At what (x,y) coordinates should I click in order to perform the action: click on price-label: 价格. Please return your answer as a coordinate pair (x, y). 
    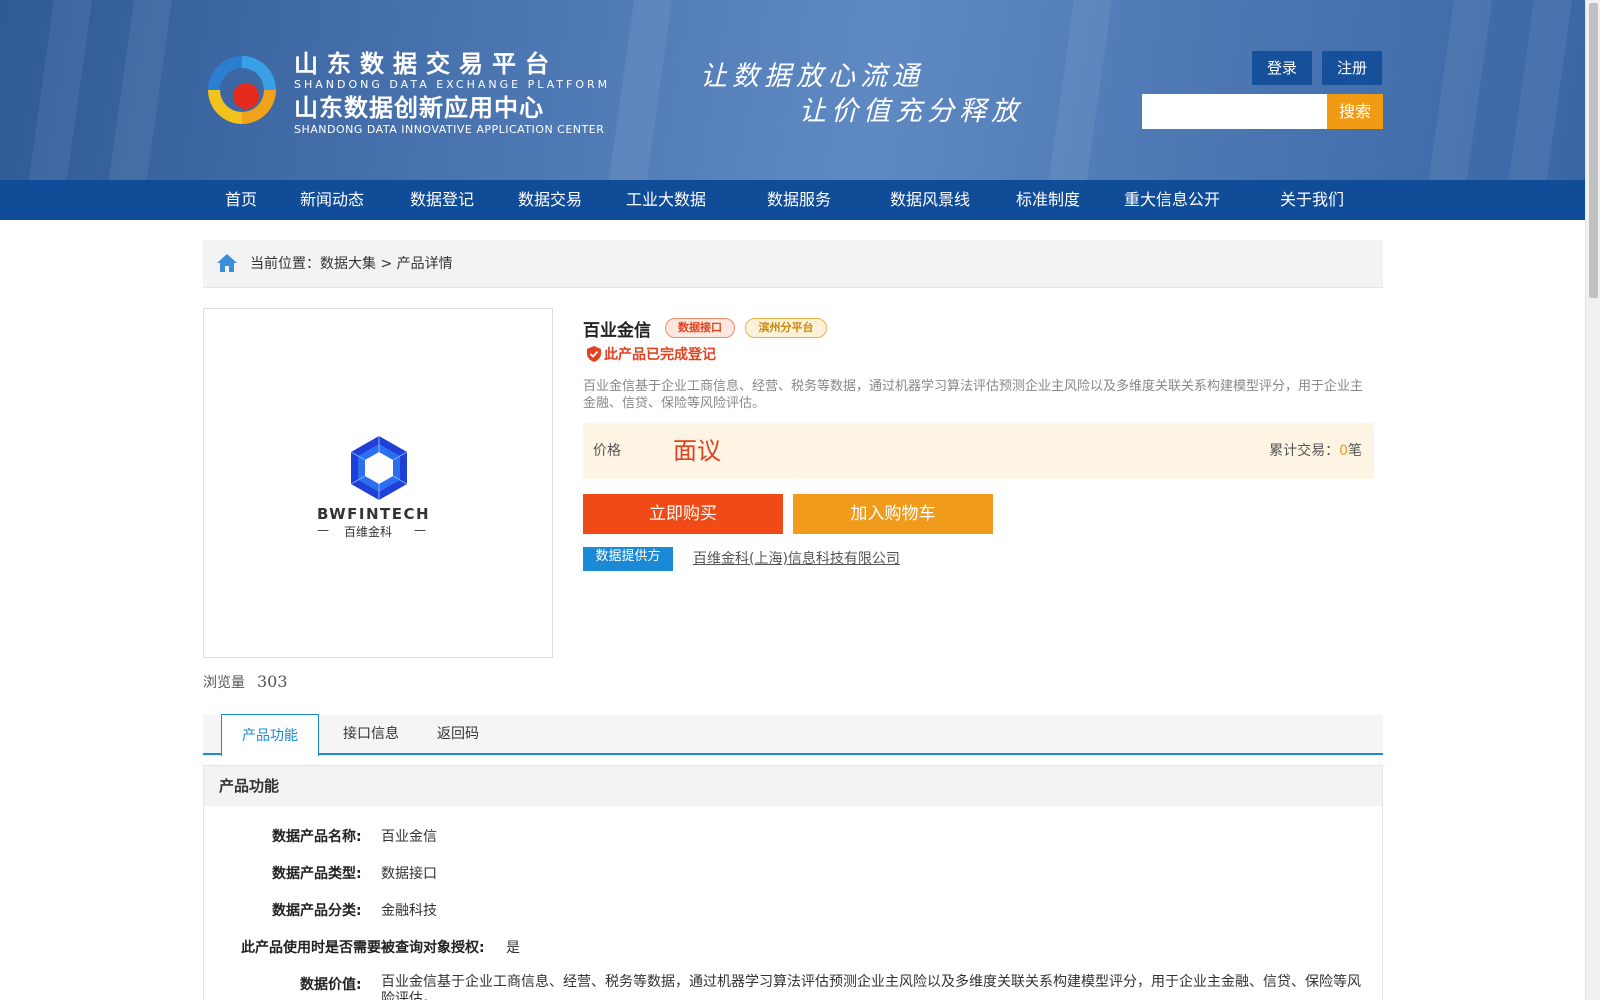
    Looking at the image, I should click on (607, 451).